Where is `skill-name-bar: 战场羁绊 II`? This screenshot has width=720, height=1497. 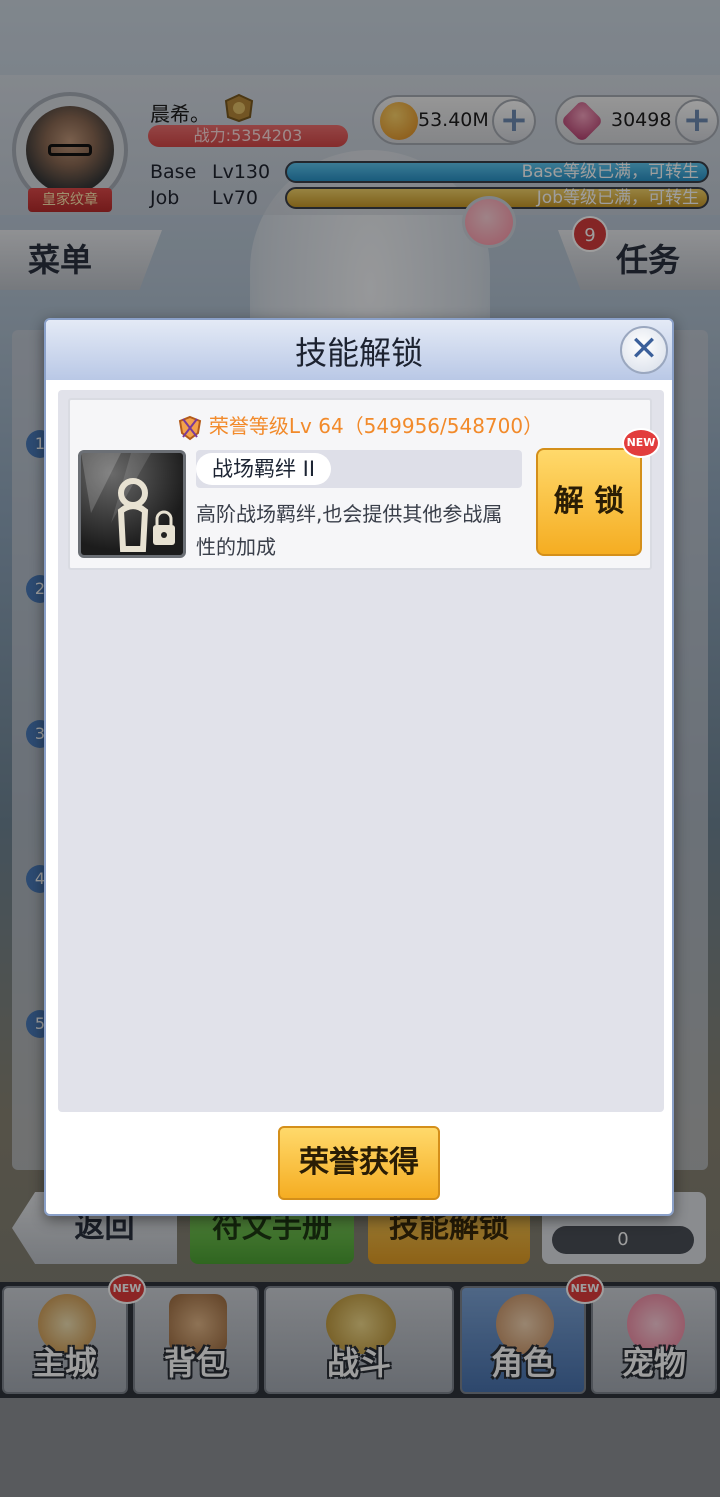
skill-name-bar: 战场羁绊 II is located at coordinates (359, 469).